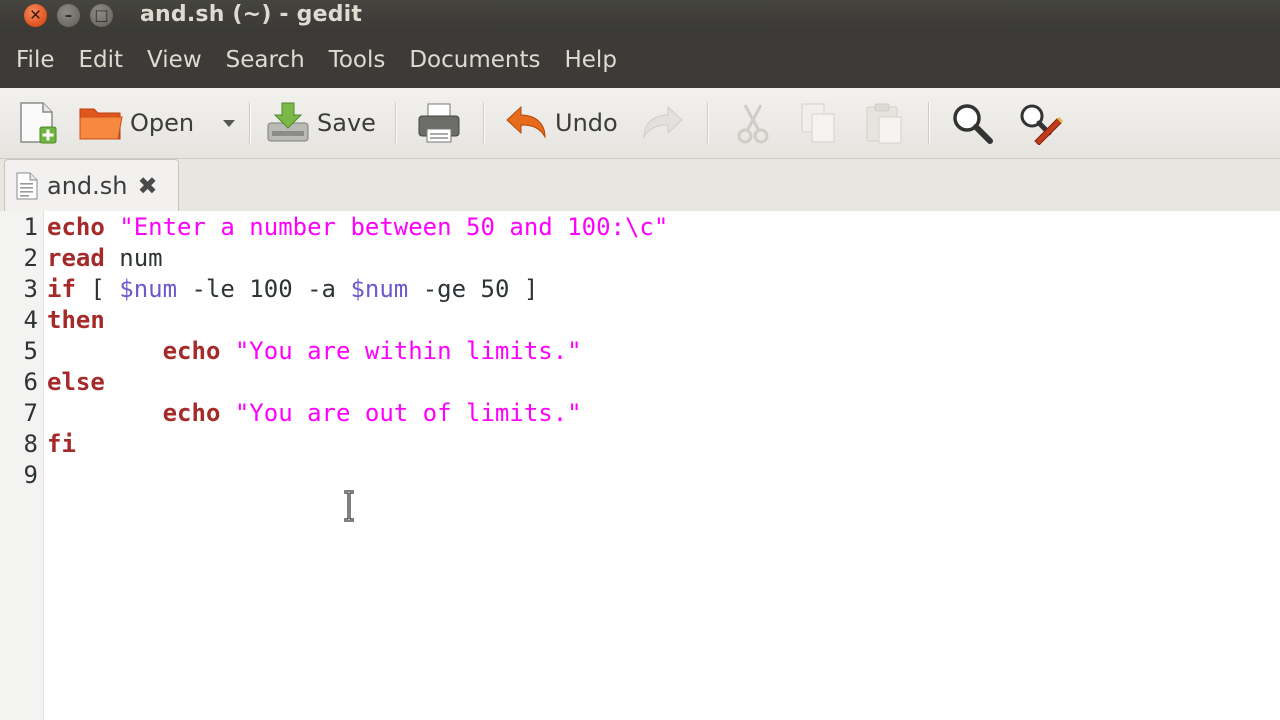 Image resolution: width=1280 pixels, height=720 pixels. I want to click on new-document-icon, so click(38, 123).